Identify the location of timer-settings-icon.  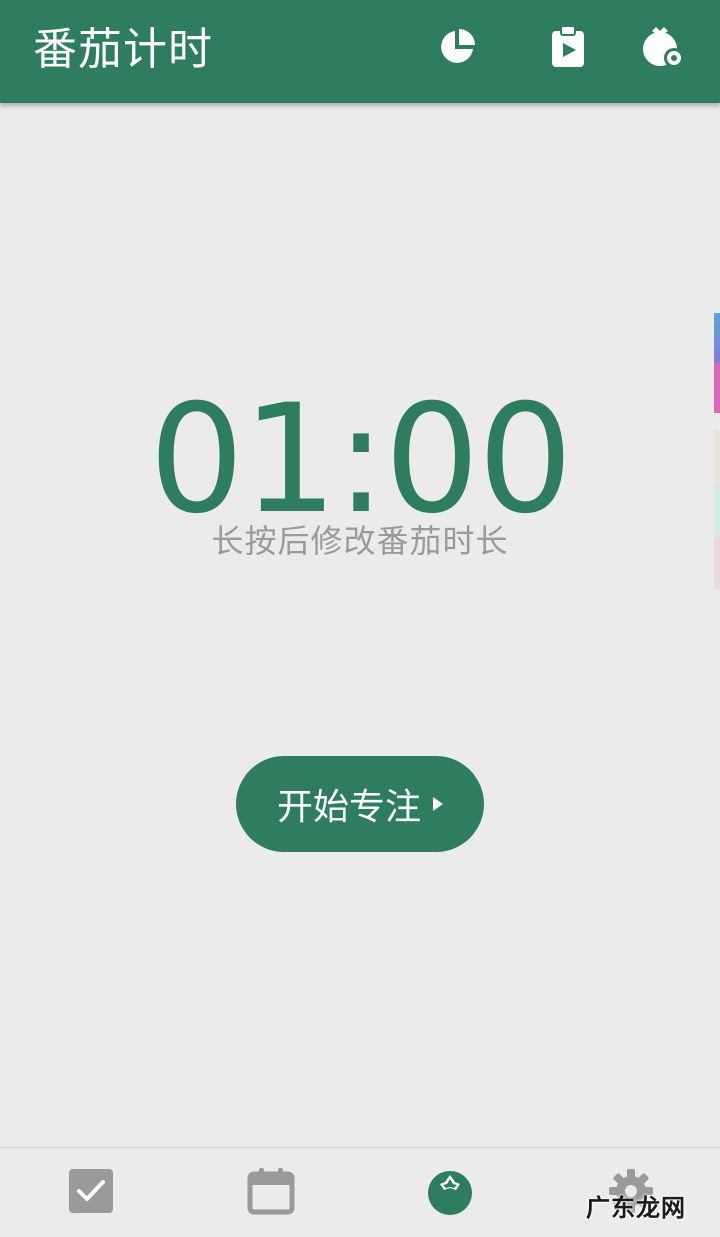
(663, 47).